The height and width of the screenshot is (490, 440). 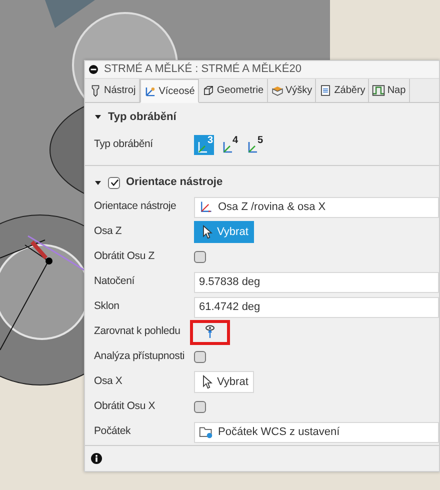 What do you see at coordinates (124, 144) in the screenshot?
I see `field-label: Typ obrábění` at bounding box center [124, 144].